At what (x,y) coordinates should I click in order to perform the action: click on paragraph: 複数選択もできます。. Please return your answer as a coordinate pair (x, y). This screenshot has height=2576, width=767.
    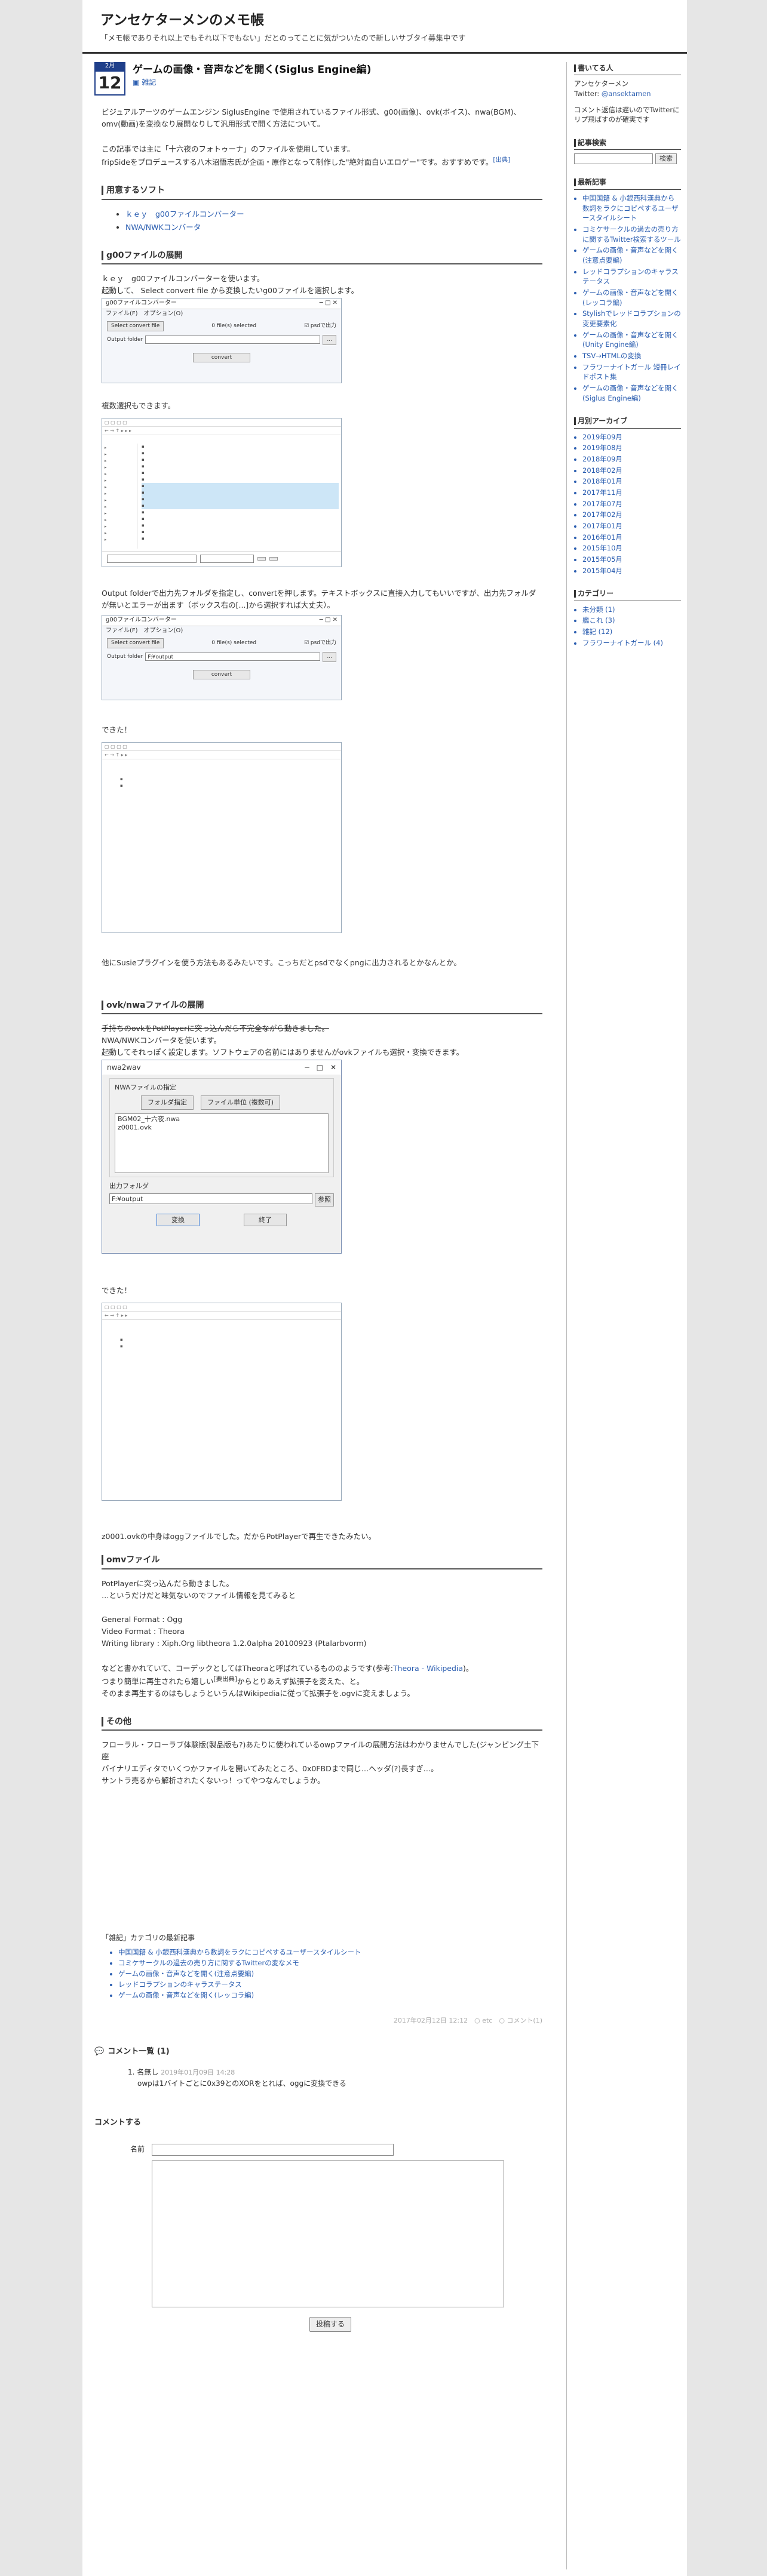
    Looking at the image, I should click on (139, 405).